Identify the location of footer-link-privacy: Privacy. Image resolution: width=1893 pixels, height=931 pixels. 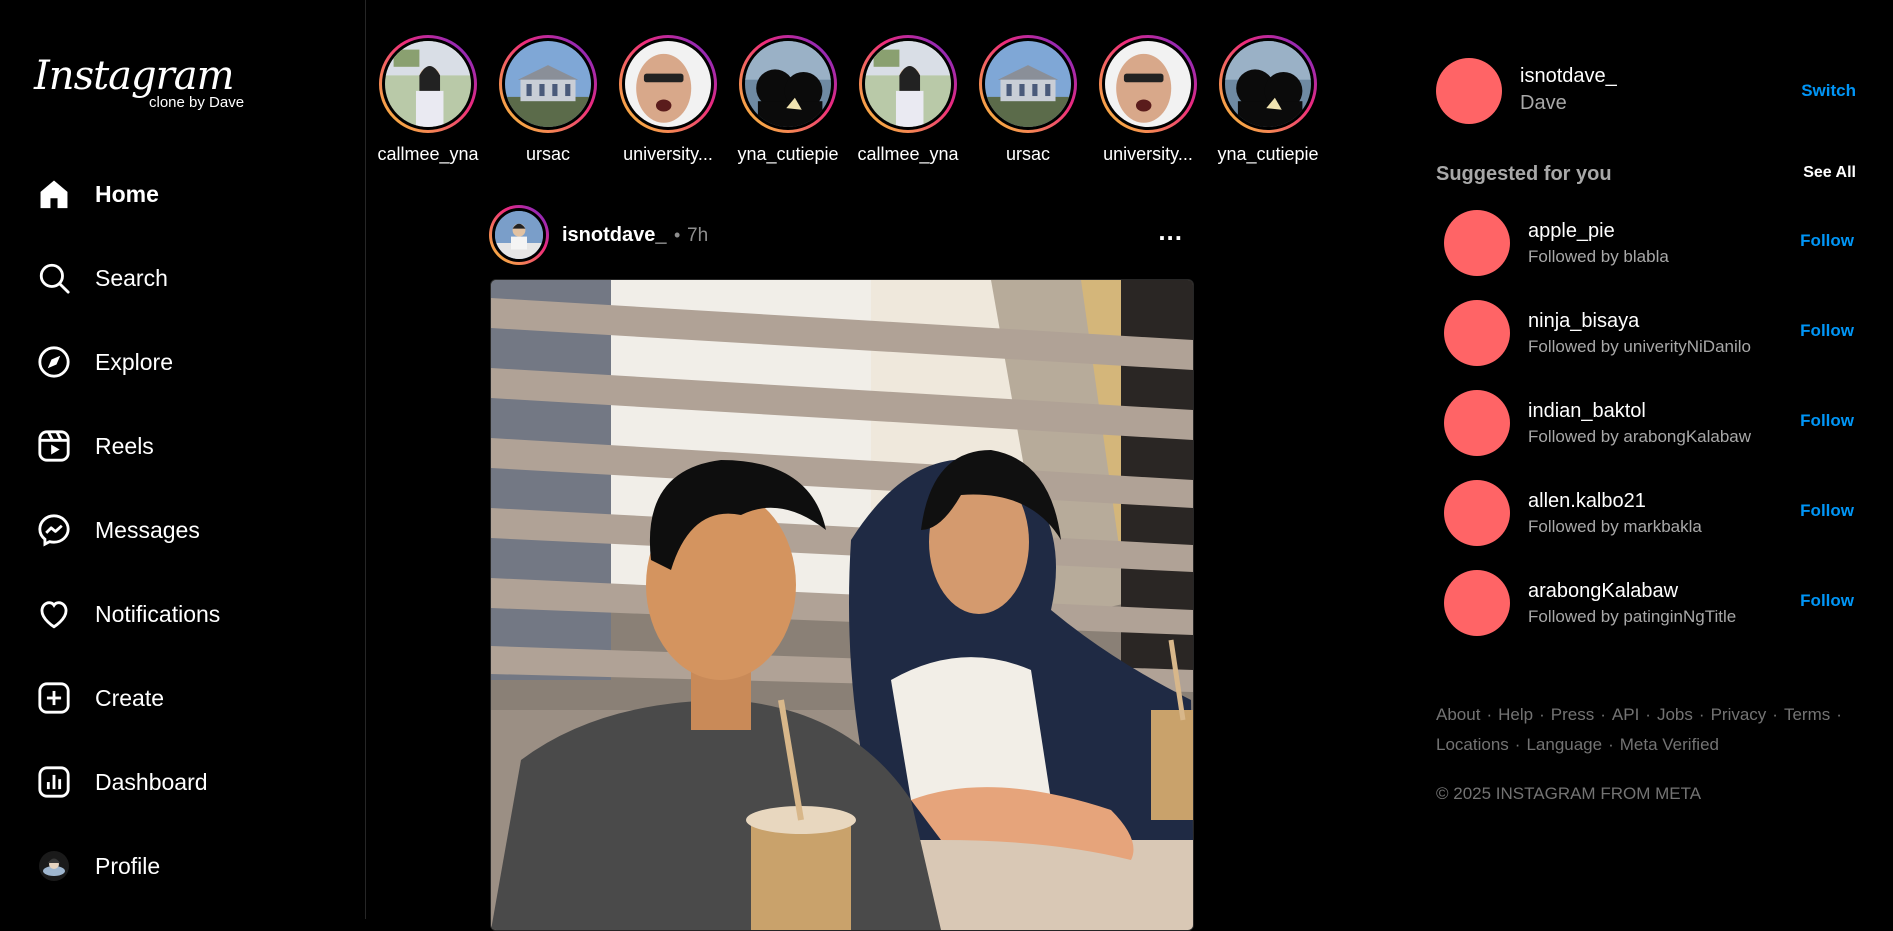
(1739, 714).